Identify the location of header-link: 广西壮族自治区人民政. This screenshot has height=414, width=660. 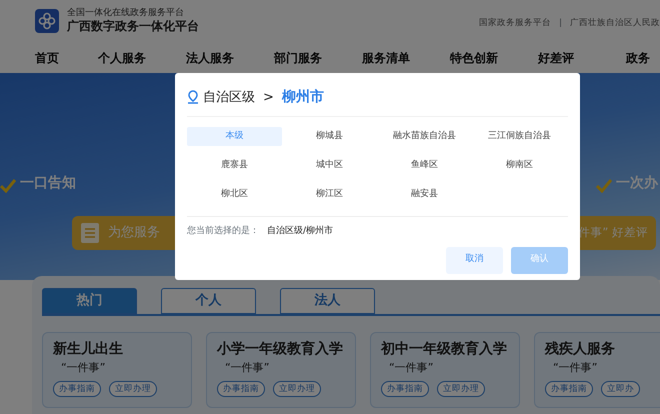
(615, 23).